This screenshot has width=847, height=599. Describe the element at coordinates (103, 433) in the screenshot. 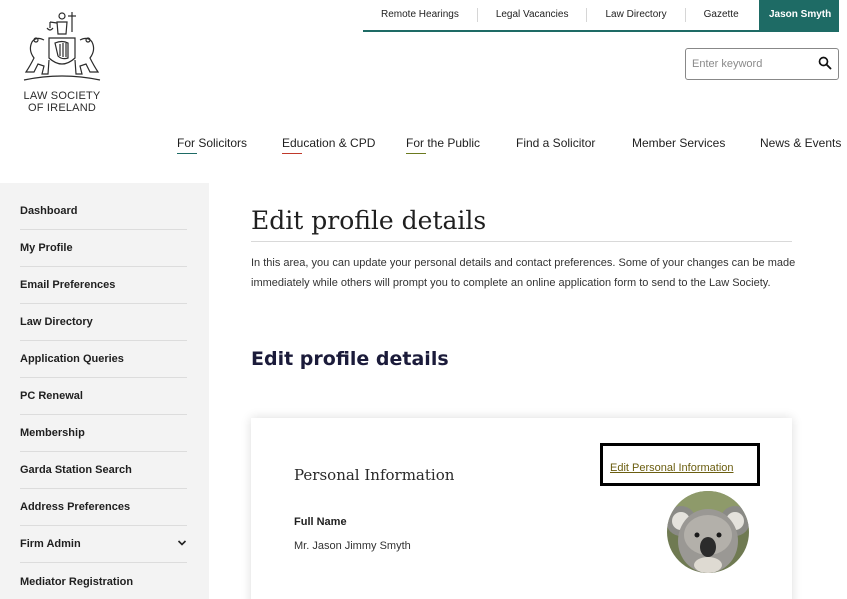

I see `sidebar-item-membership: Membership` at that location.